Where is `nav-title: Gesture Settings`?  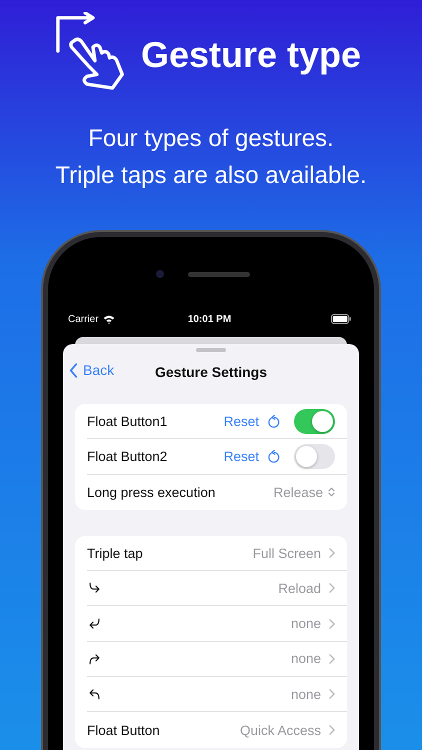
nav-title: Gesture Settings is located at coordinates (211, 372).